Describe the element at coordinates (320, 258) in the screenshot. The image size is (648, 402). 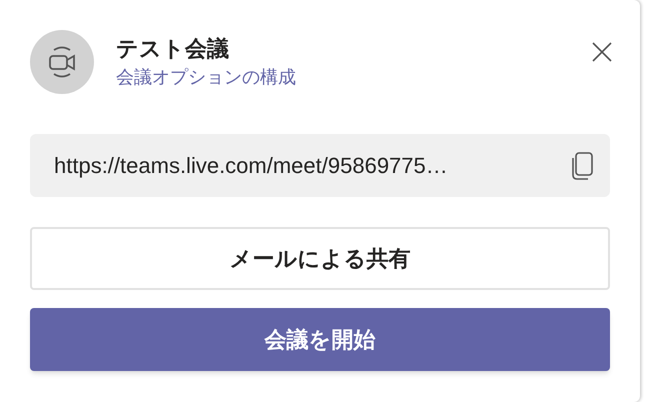
I see `share-by-email-button: メールによる共有` at that location.